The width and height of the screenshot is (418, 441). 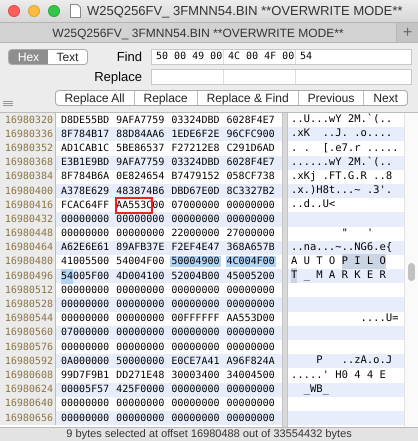 I want to click on status-bar: 9 bytes selected at offset 16980488 out of 33554432 bytes, so click(x=209, y=434).